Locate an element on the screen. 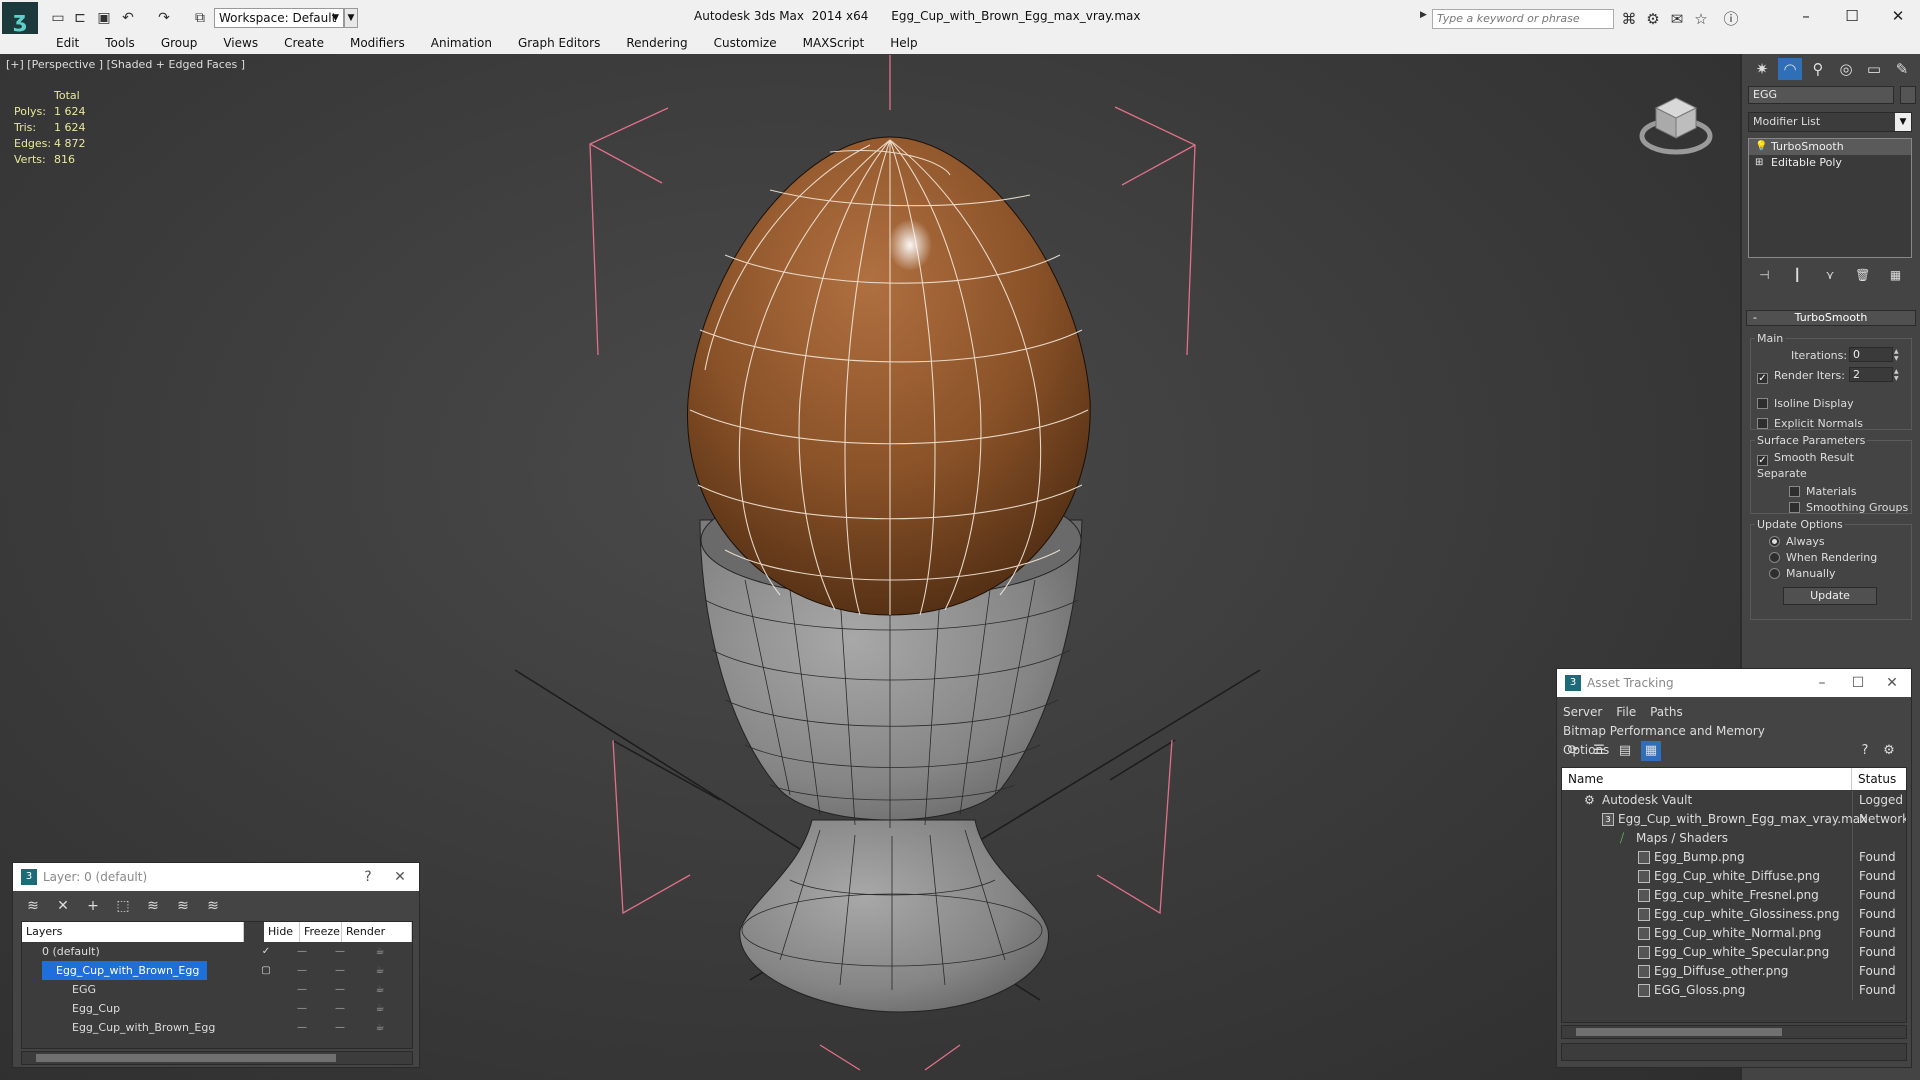 Image resolution: width=1920 pixels, height=1080 pixels. asset-tracking-titlebar: 3 Asset Tracking – ☐ ✕ is located at coordinates (1734, 683).